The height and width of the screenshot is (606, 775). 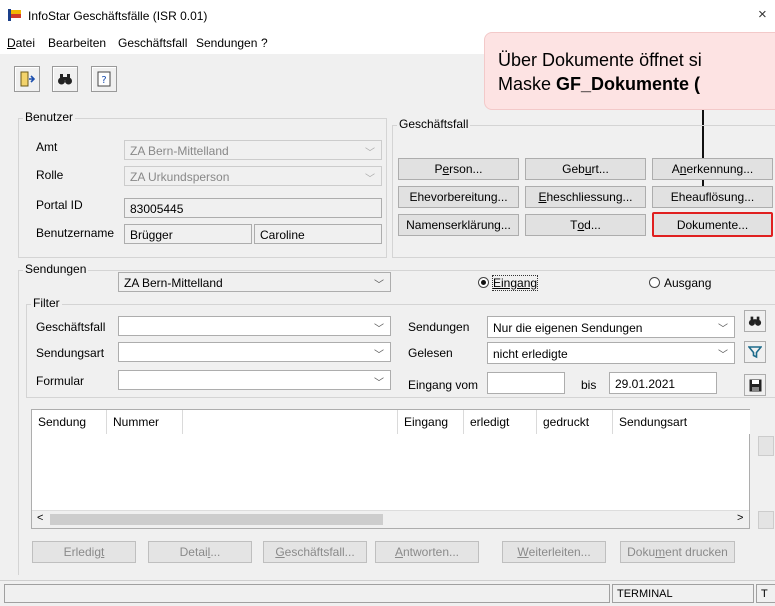 I want to click on sendungsart-combo: ﹀, so click(x=254, y=352).